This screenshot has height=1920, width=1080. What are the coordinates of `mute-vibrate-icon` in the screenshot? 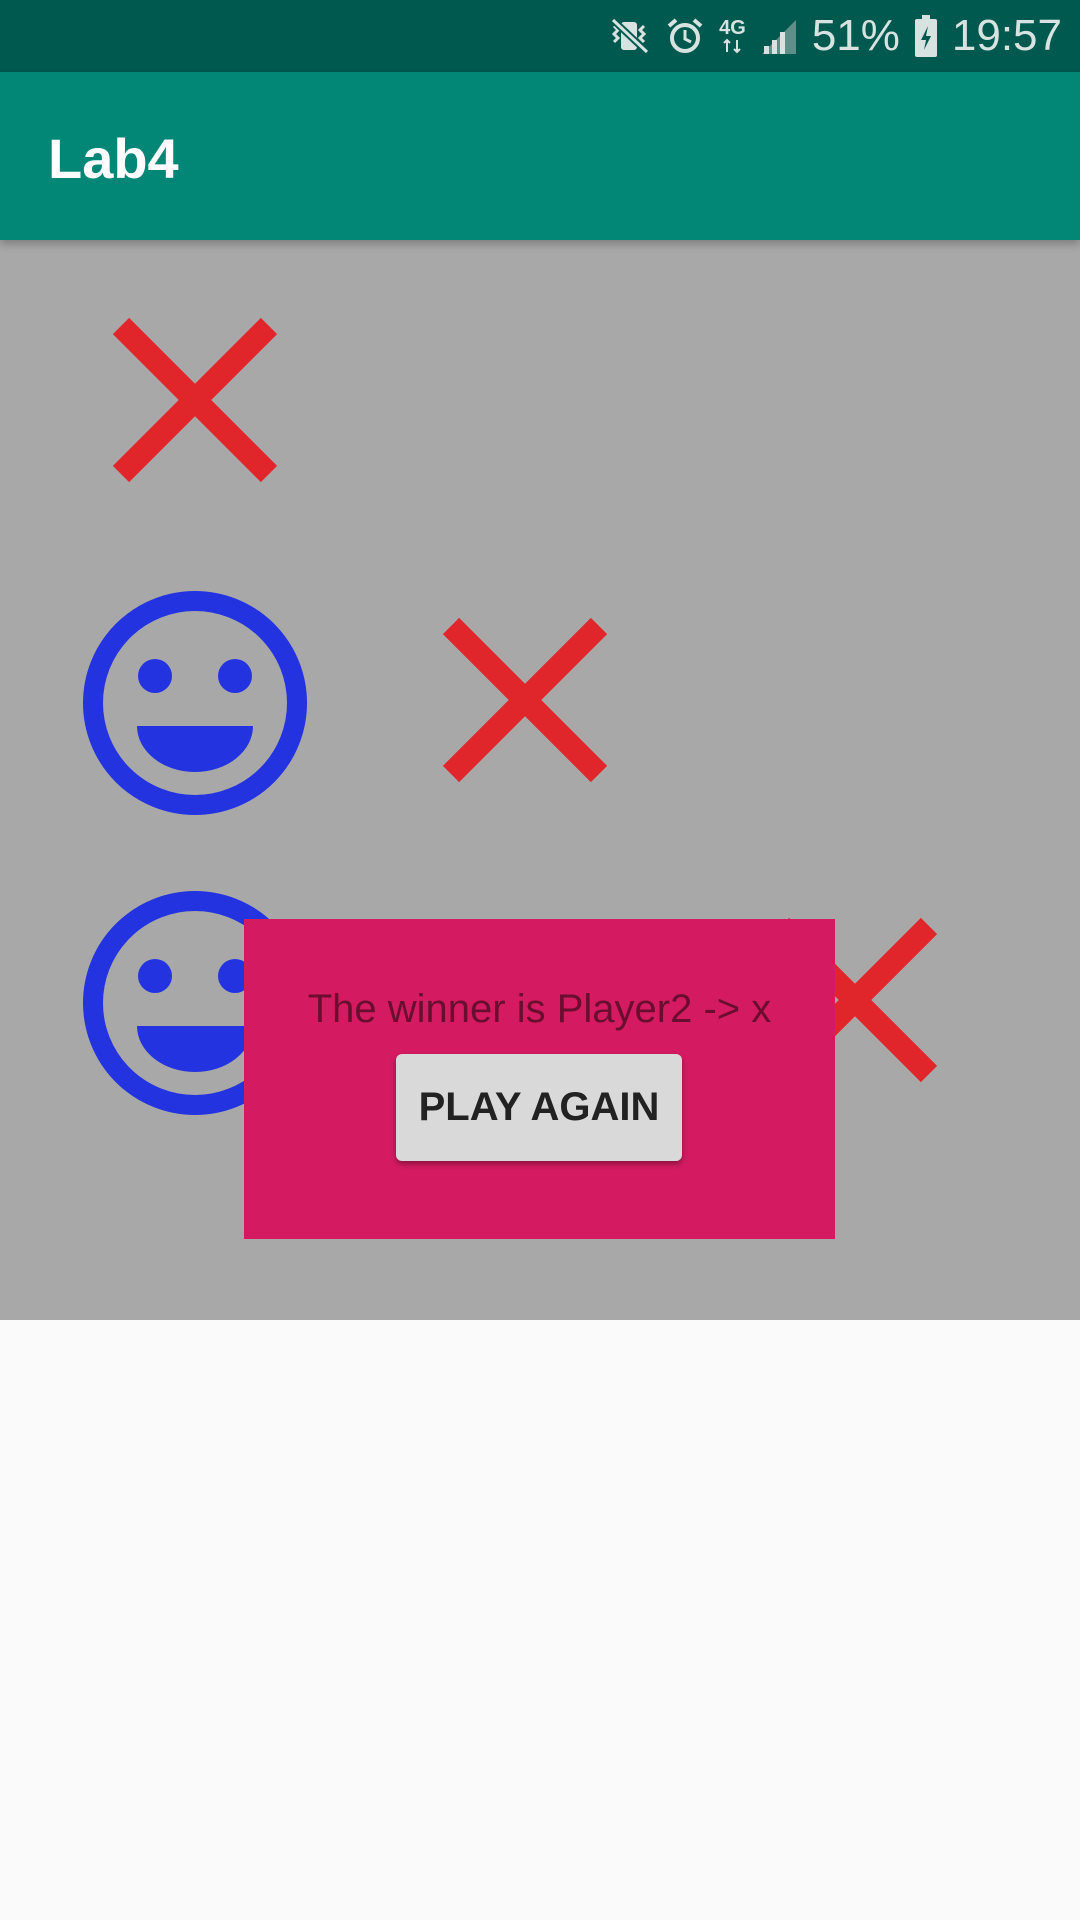 It's located at (630, 36).